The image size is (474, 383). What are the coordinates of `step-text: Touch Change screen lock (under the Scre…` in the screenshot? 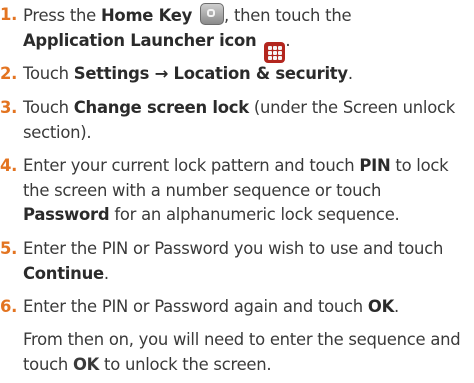 It's located at (239, 120).